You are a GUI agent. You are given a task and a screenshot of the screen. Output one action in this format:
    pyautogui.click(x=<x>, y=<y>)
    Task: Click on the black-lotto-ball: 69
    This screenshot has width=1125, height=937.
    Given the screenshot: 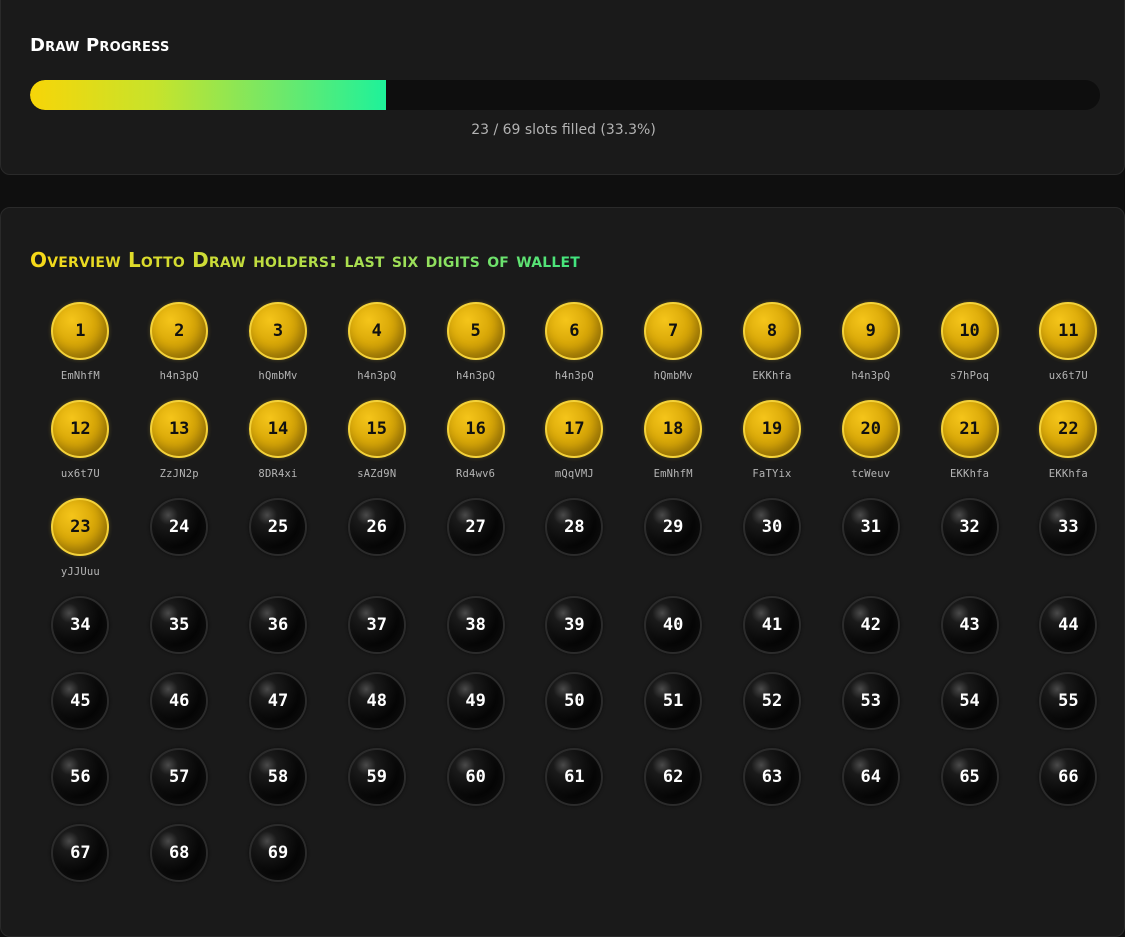 What is the action you would take?
    pyautogui.click(x=277, y=853)
    